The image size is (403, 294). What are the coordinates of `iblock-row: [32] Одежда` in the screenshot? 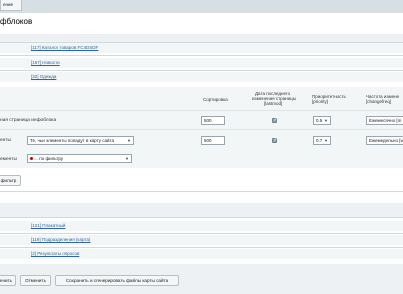 It's located at (201, 77).